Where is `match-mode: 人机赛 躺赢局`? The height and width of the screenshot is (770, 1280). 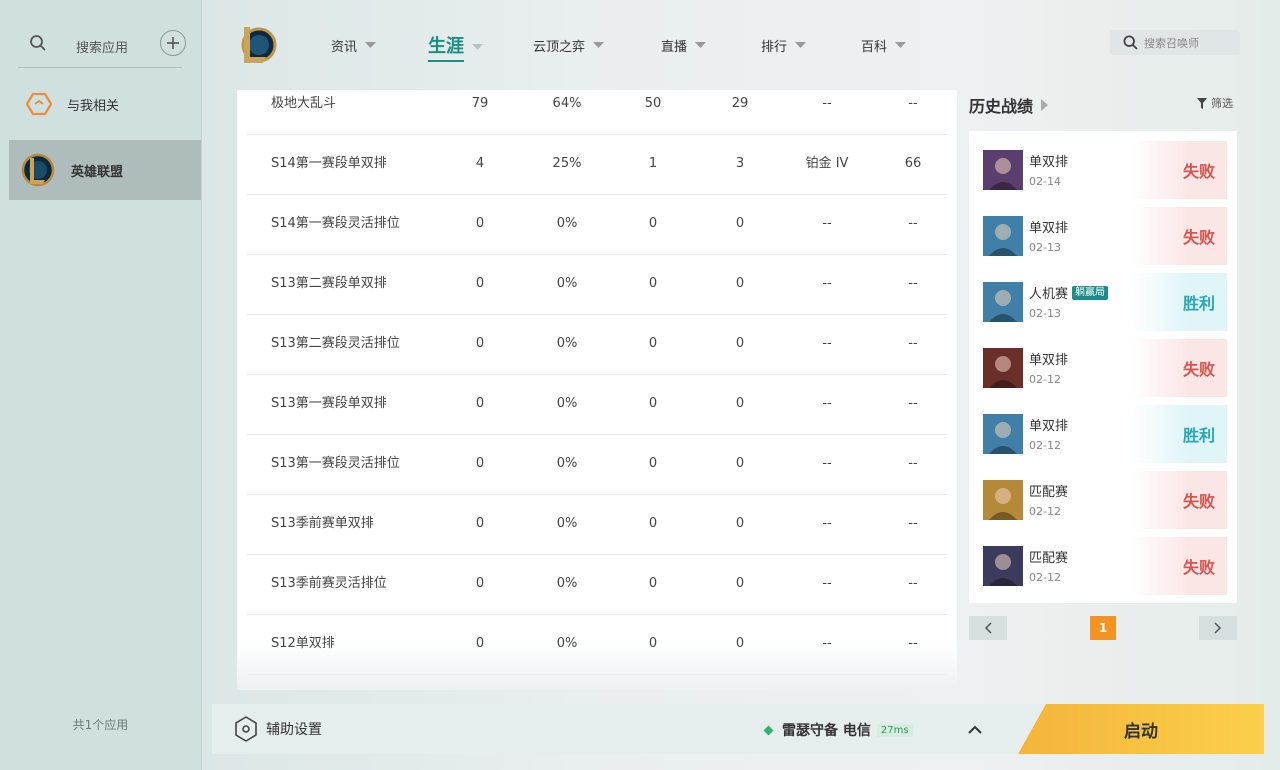
match-mode: 人机赛 躺赢局 is located at coordinates (1069, 292).